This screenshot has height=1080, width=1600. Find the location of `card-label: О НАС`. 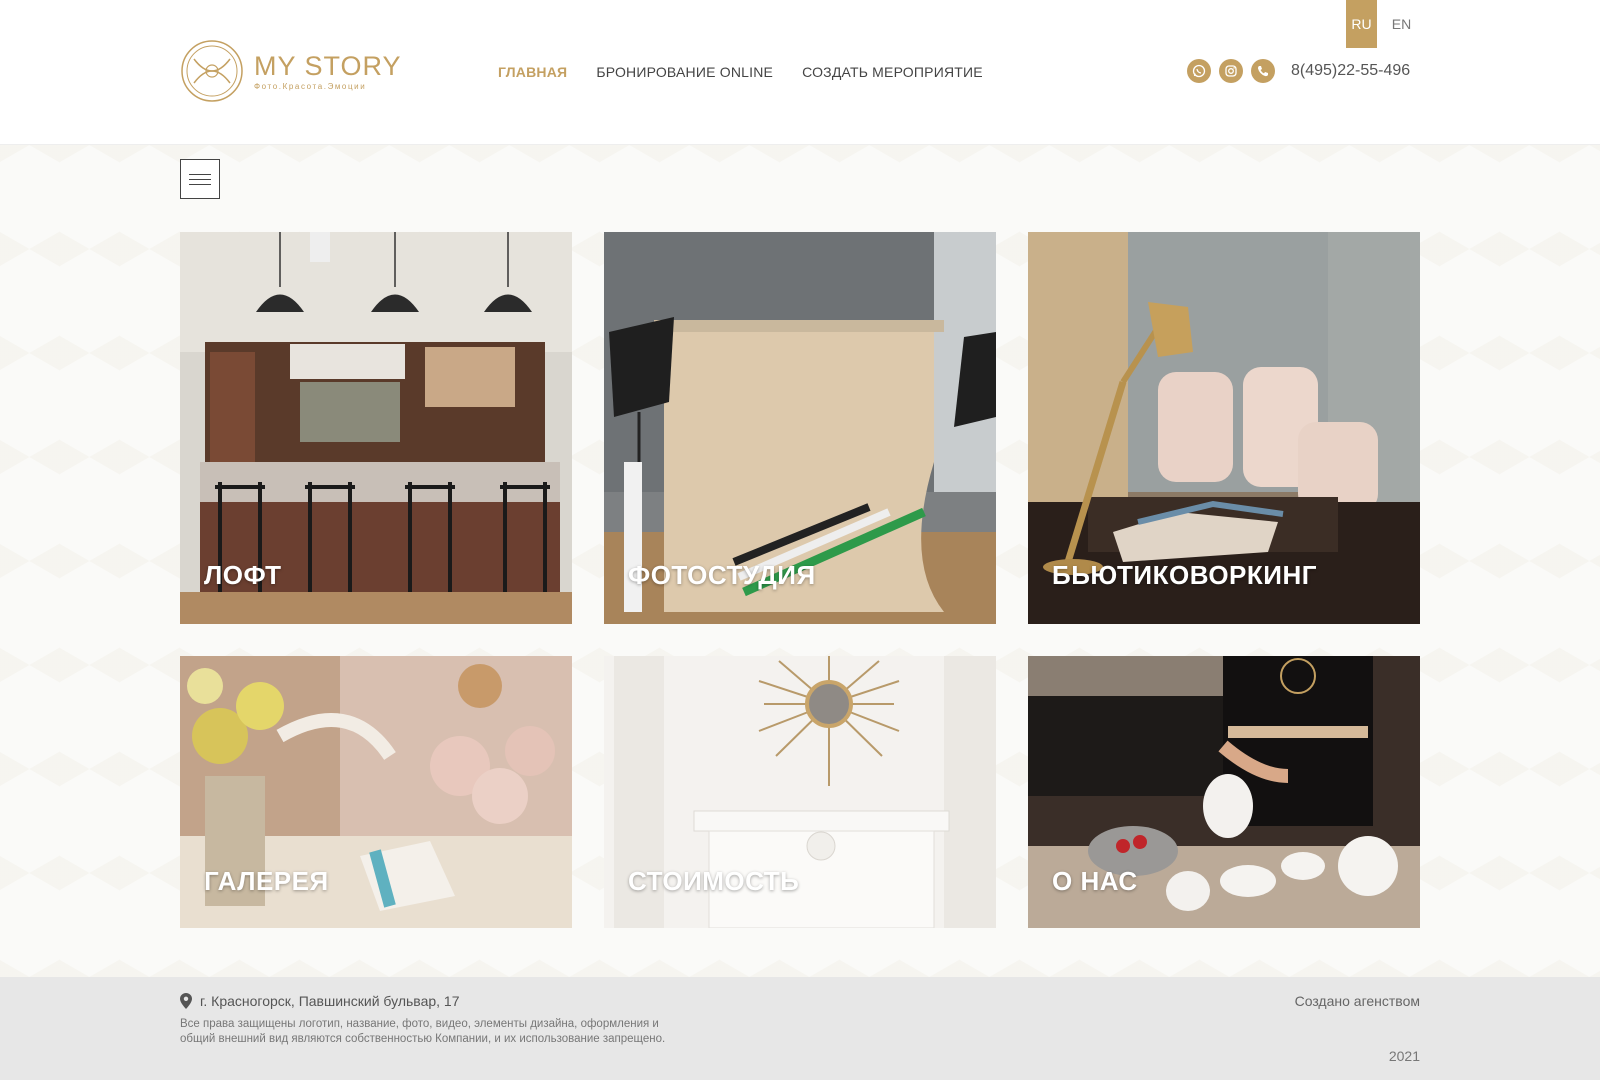

card-label: О НАС is located at coordinates (1095, 881).